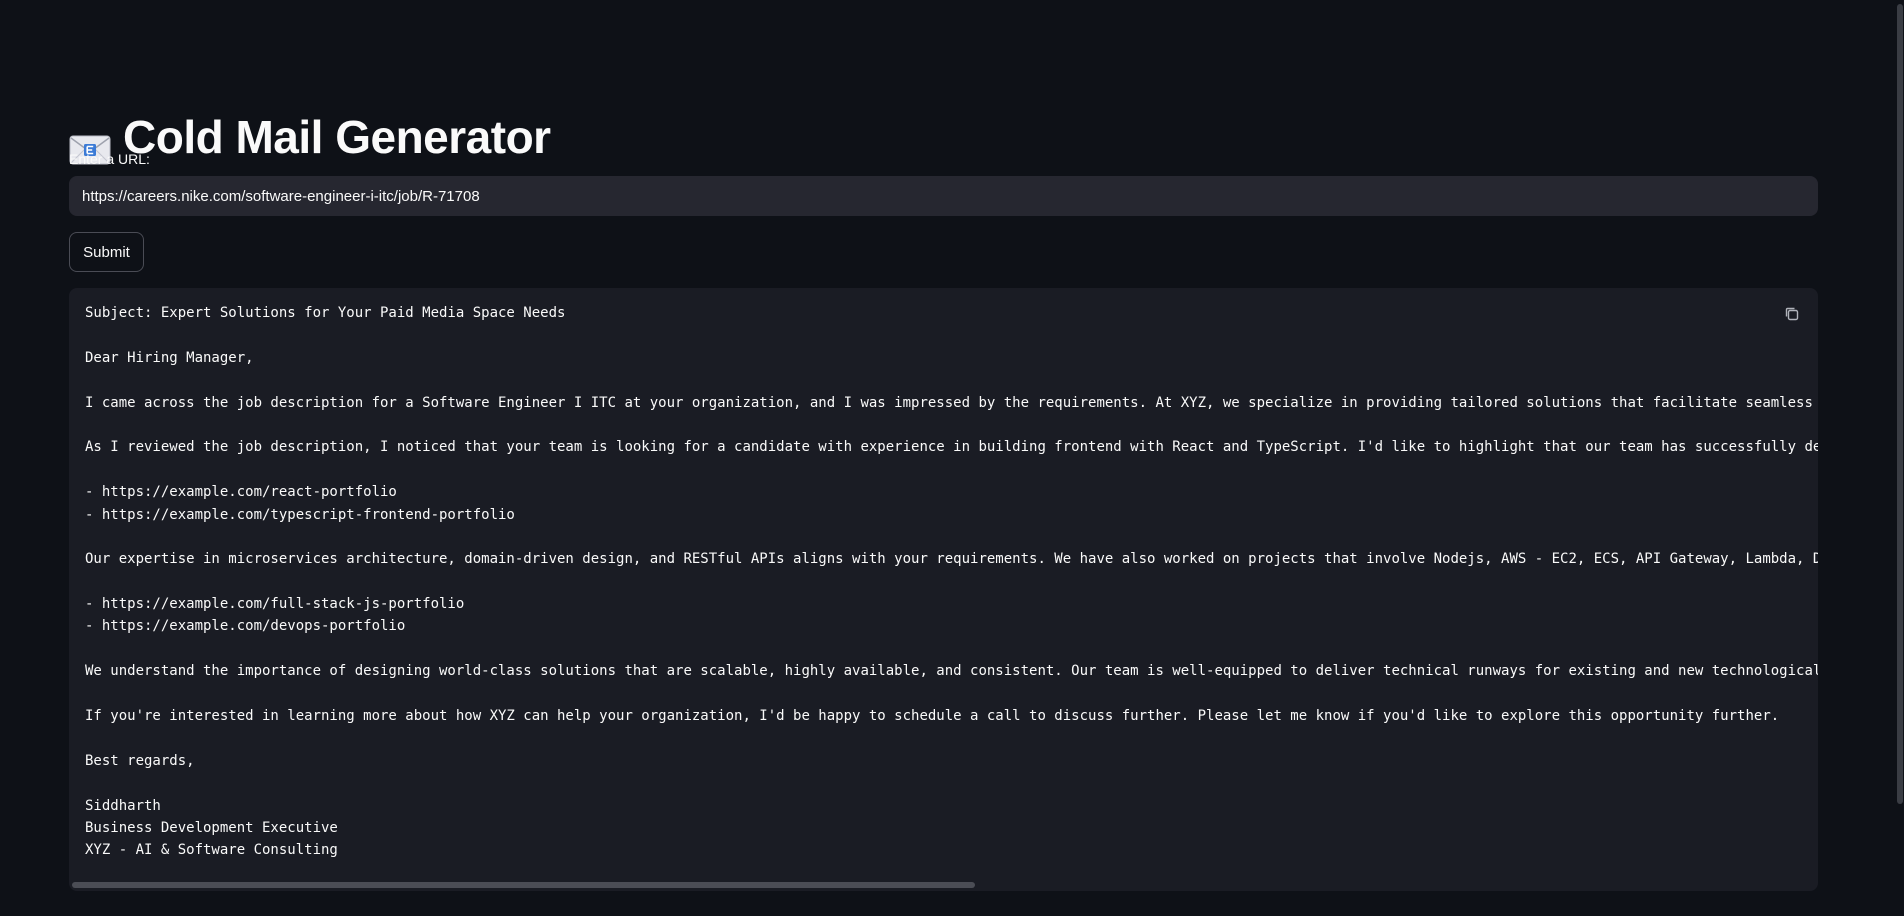 The height and width of the screenshot is (916, 1904). Describe the element at coordinates (169, 357) in the screenshot. I see `email-line: Dear Hiring Manager,` at that location.